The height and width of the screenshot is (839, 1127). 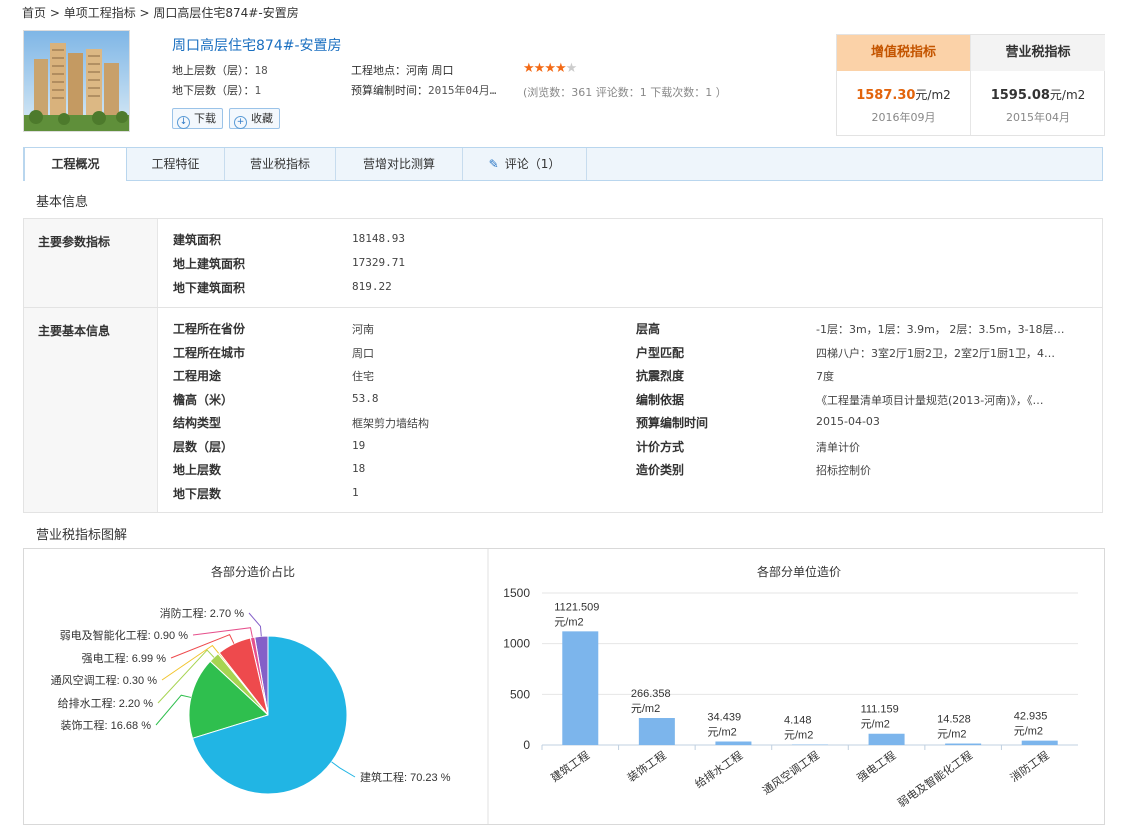 I want to click on favorite-button: + 收藏, so click(x=254, y=118).